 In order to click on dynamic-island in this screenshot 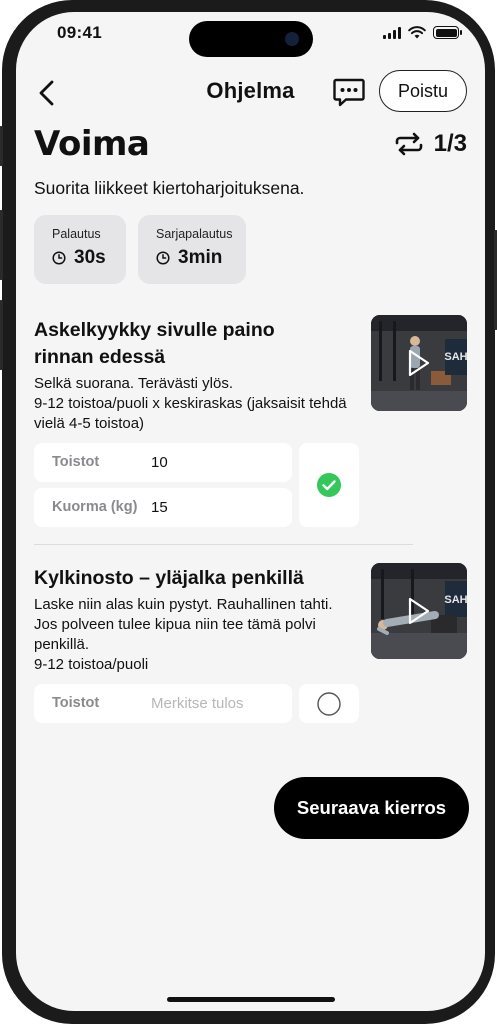, I will do `click(251, 39)`.